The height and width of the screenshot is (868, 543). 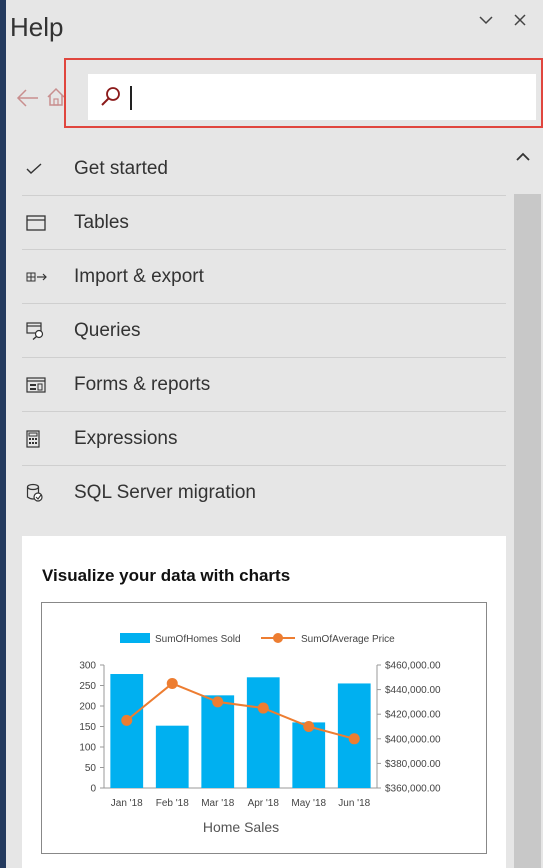 I want to click on home-icon, so click(x=56, y=96).